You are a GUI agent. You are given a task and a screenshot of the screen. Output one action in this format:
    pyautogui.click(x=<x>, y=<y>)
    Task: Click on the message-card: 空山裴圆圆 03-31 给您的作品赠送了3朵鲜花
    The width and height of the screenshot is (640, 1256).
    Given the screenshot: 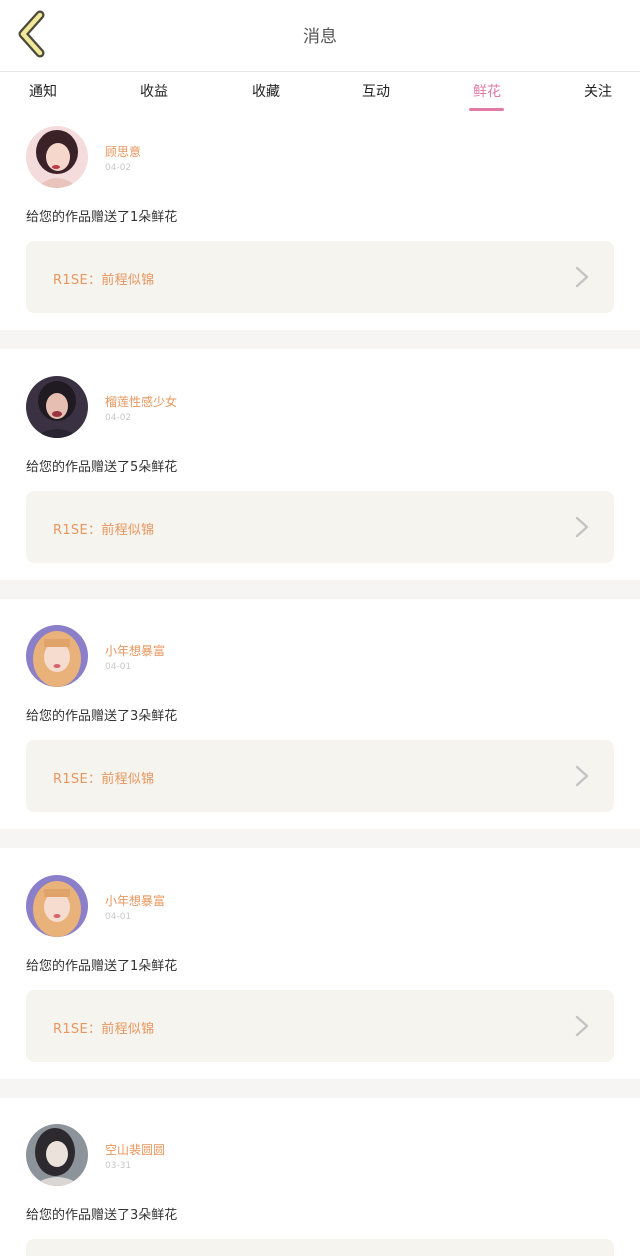 What is the action you would take?
    pyautogui.click(x=320, y=1185)
    